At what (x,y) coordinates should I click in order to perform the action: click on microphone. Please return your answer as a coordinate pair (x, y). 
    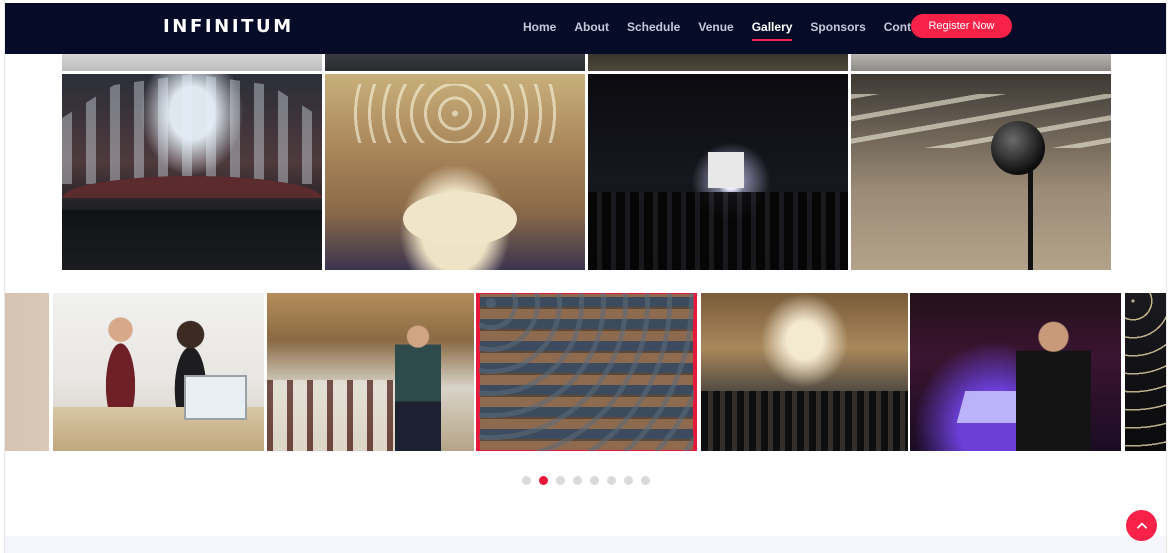
    Looking at the image, I should click on (1018, 148).